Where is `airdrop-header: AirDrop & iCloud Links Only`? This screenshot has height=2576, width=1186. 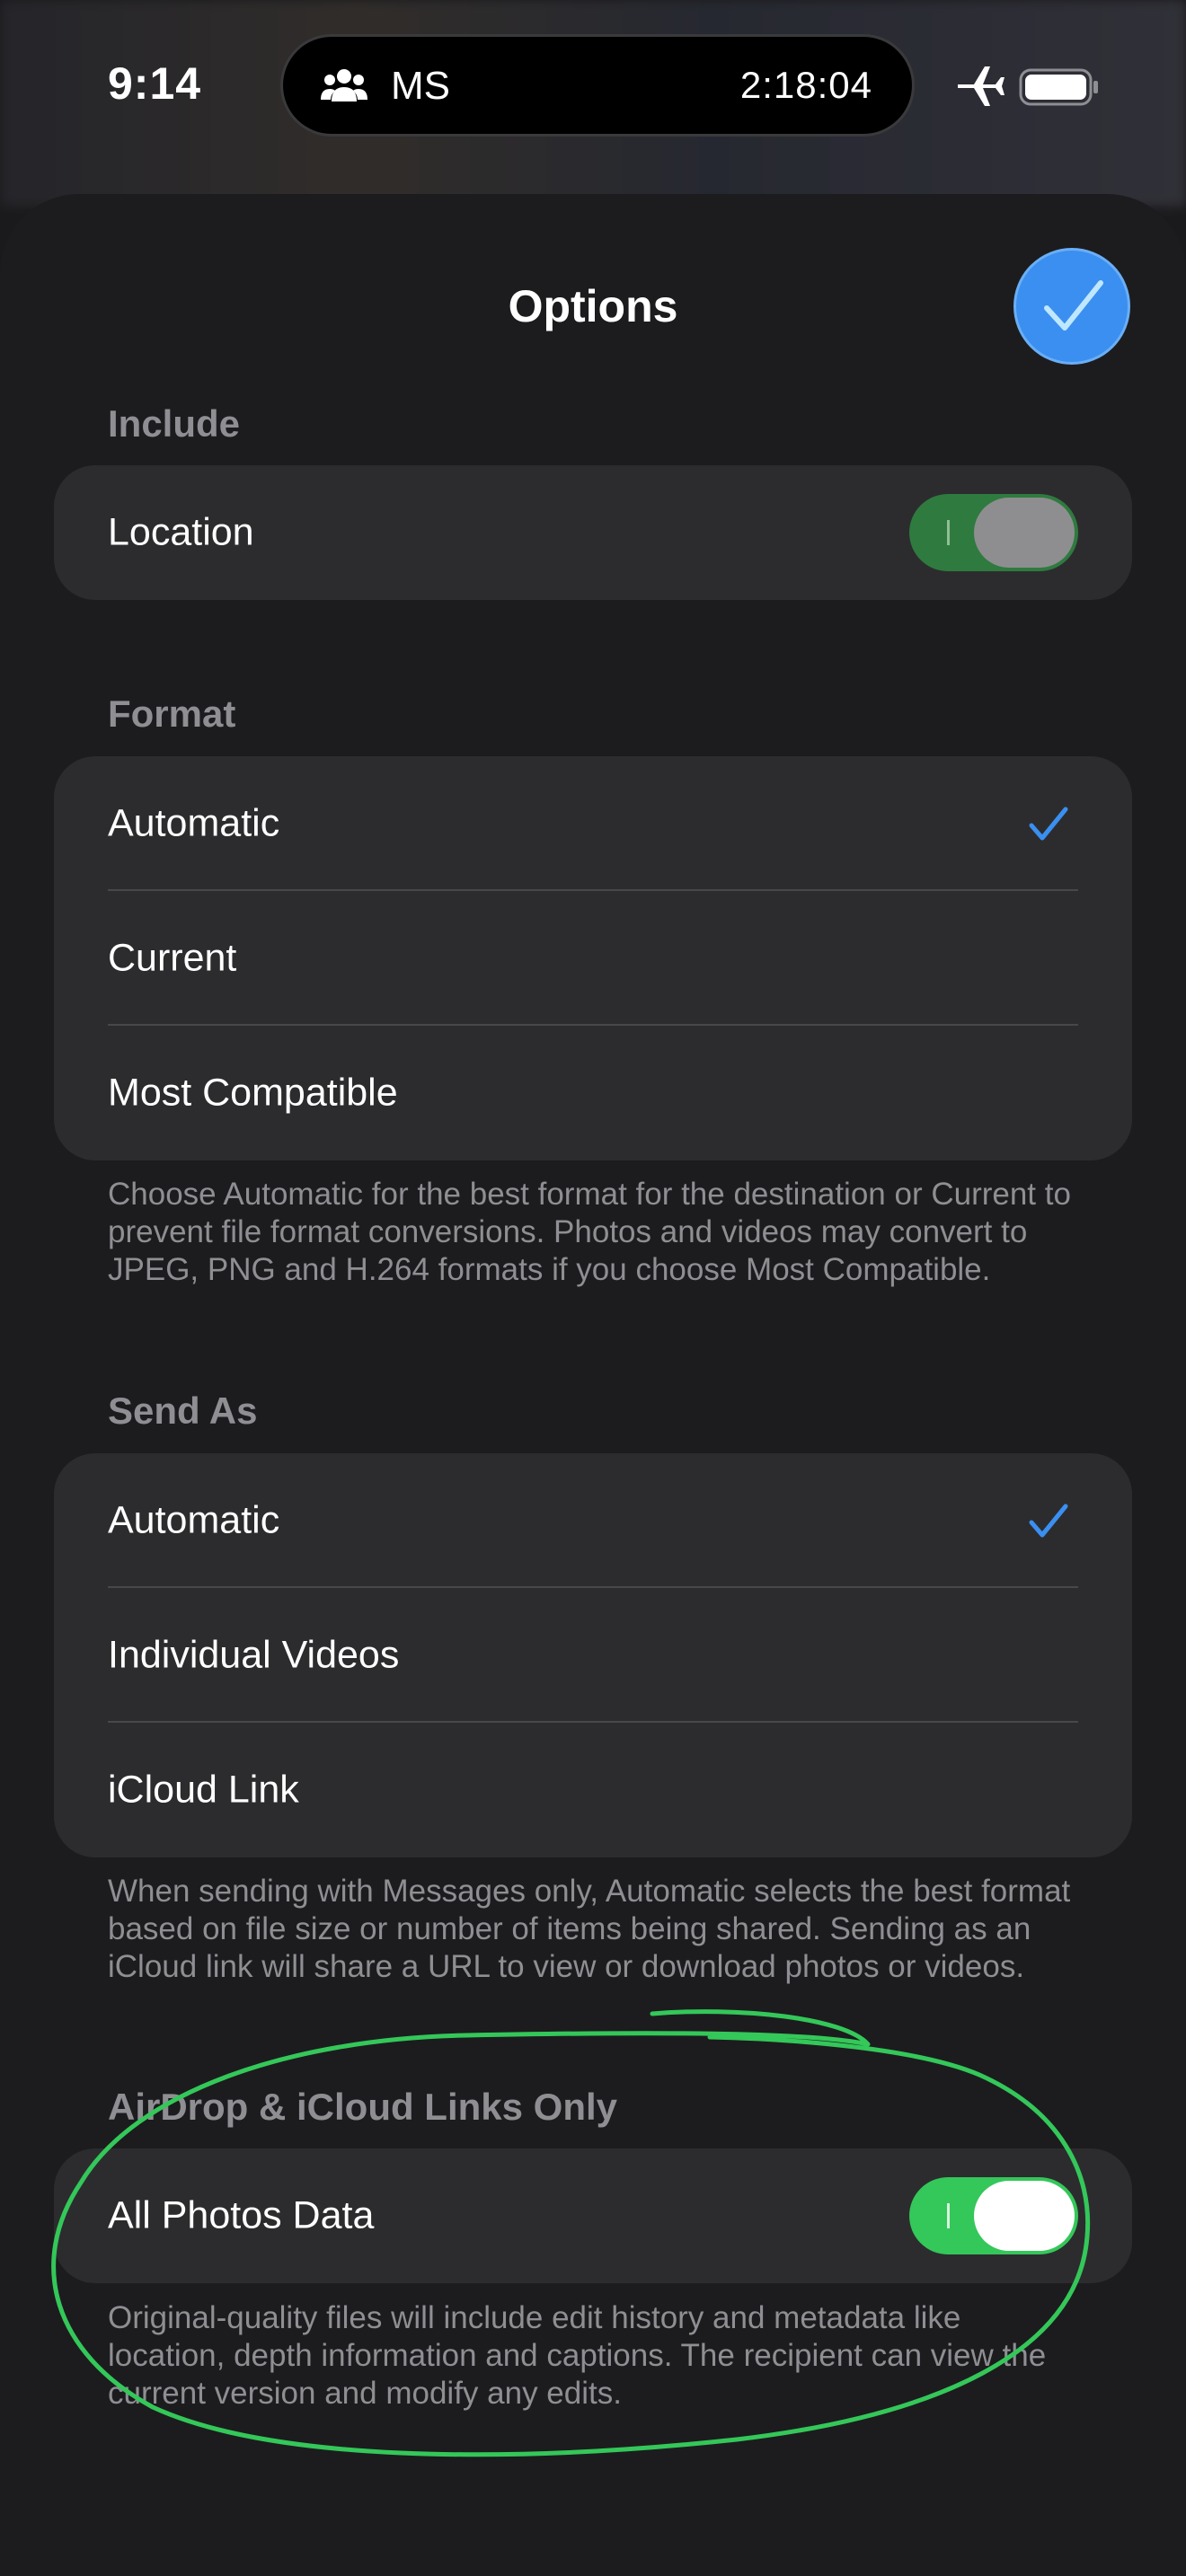 airdrop-header: AirDrop & iCloud Links Only is located at coordinates (363, 2107).